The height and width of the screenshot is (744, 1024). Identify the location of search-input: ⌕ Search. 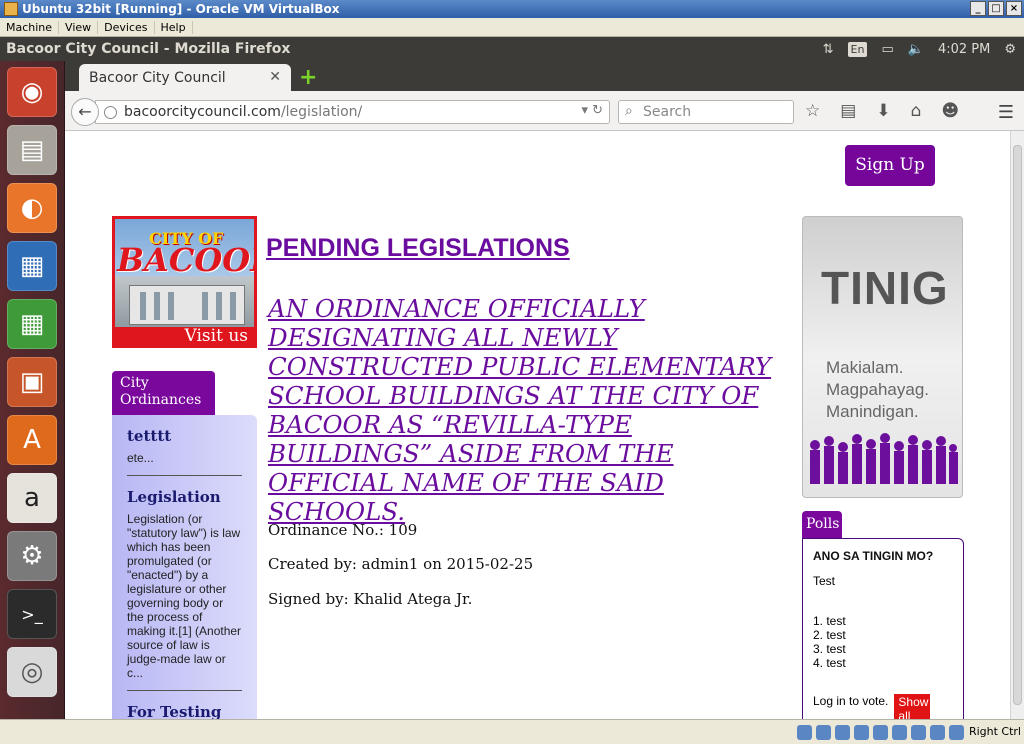
(706, 112).